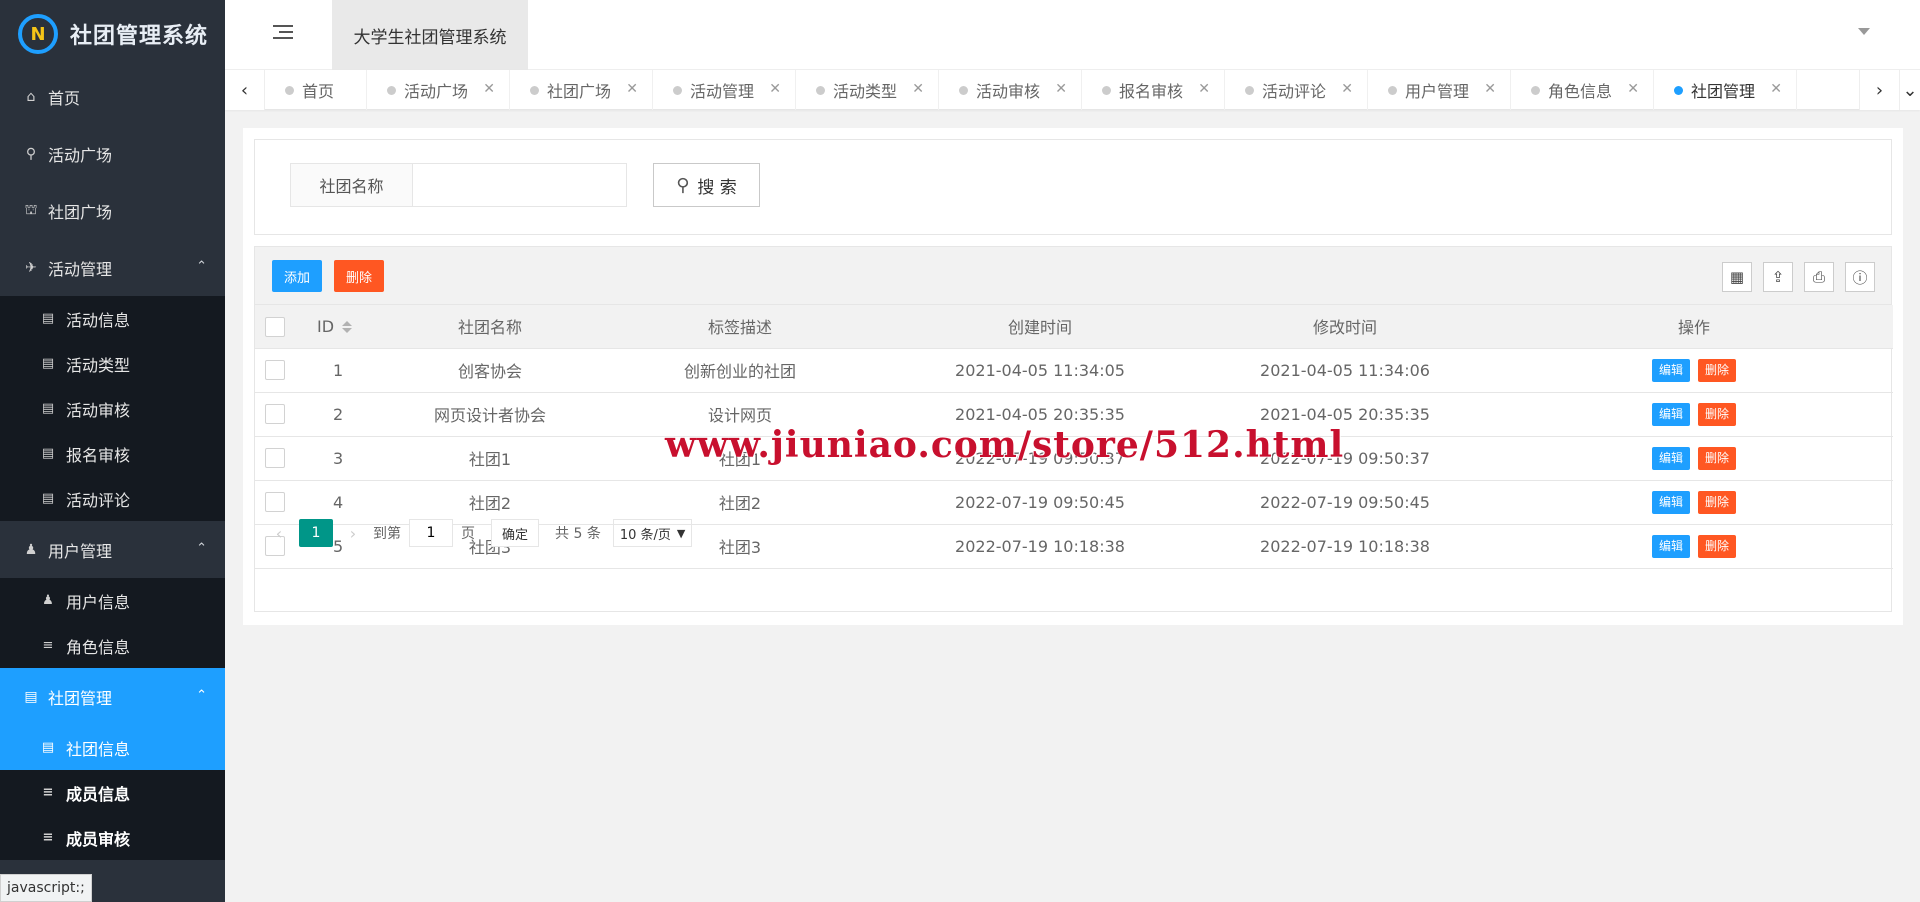 This screenshot has width=1920, height=902. Describe the element at coordinates (98, 602) in the screenshot. I see `sidebar-subitem-label: 用户信息` at that location.